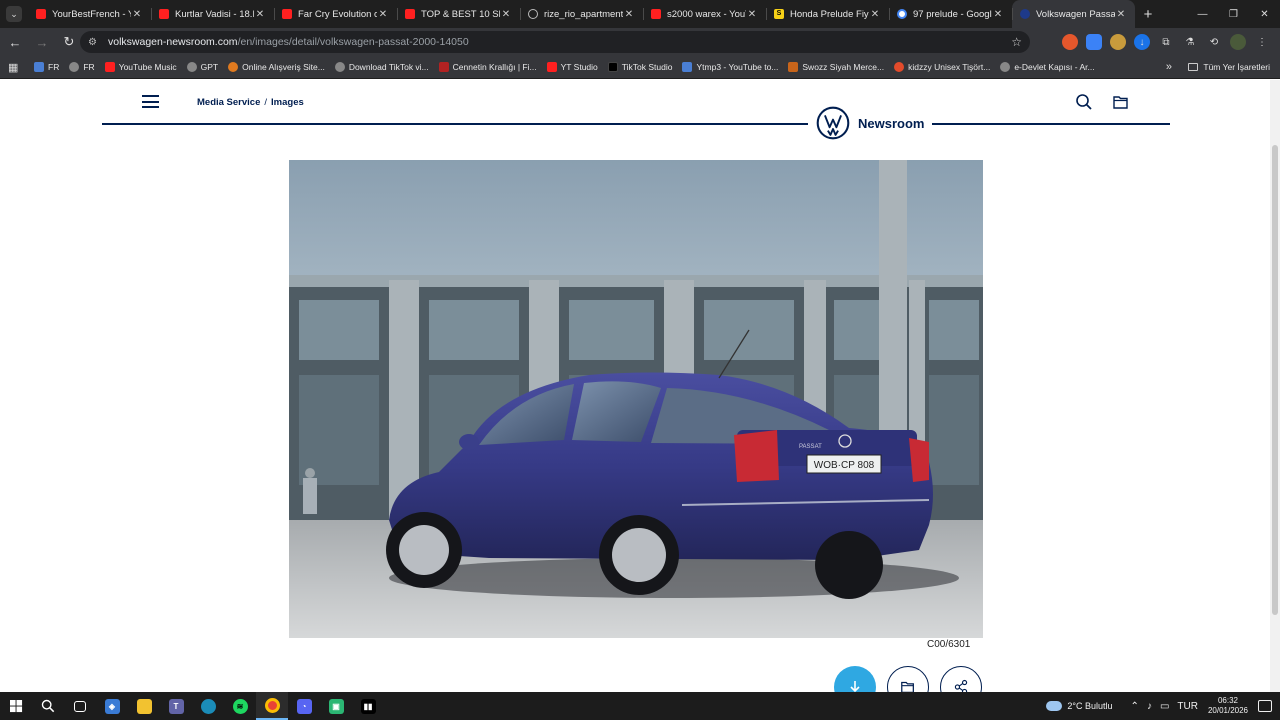  I want to click on browser-tab: TOP & BEST 10 Show✕, so click(458, 14).